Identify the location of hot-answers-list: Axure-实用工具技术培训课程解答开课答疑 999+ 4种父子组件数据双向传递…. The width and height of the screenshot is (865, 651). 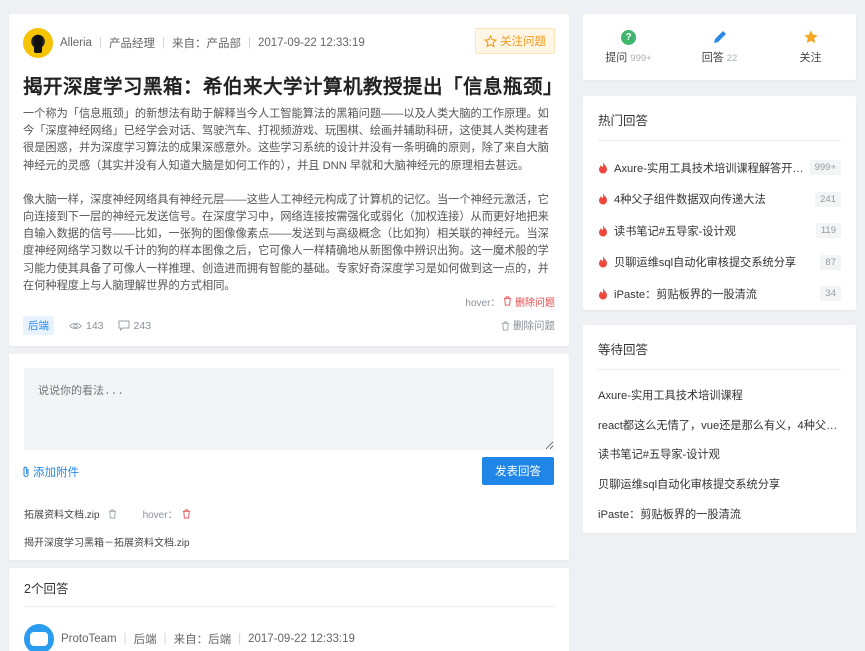
(719, 231).